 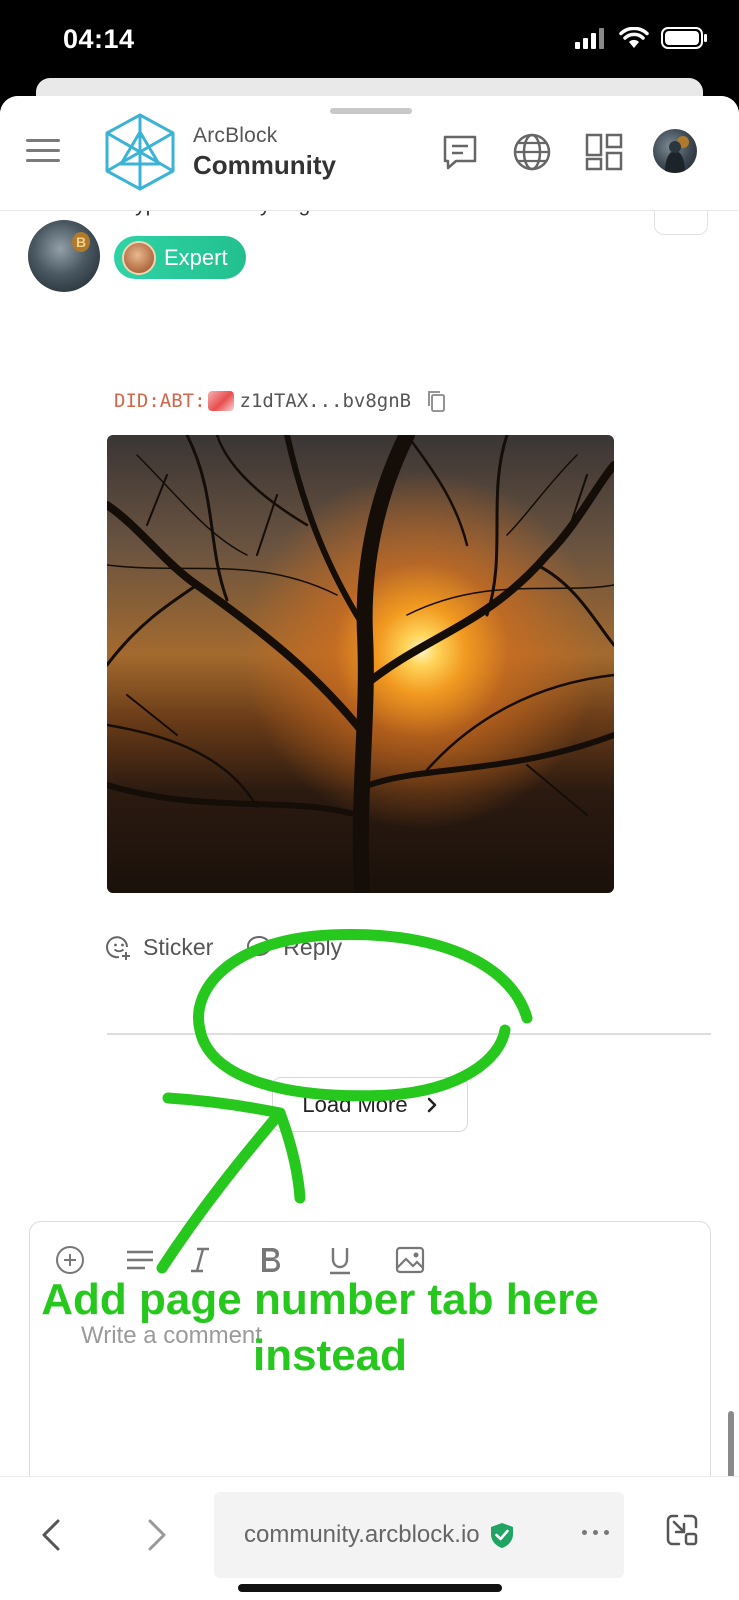 I want to click on address-bar: community.arcblock.io, so click(x=419, y=1535).